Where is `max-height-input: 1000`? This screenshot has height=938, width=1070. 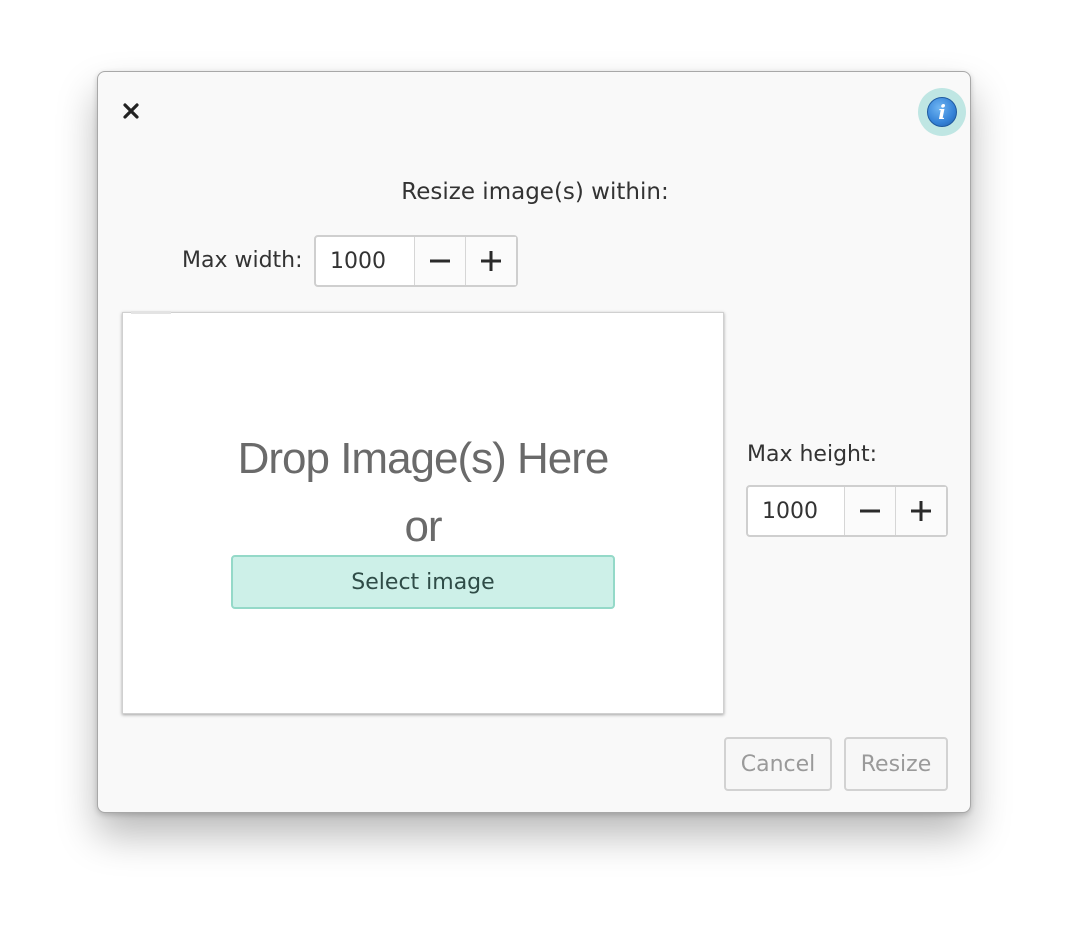 max-height-input: 1000 is located at coordinates (796, 511).